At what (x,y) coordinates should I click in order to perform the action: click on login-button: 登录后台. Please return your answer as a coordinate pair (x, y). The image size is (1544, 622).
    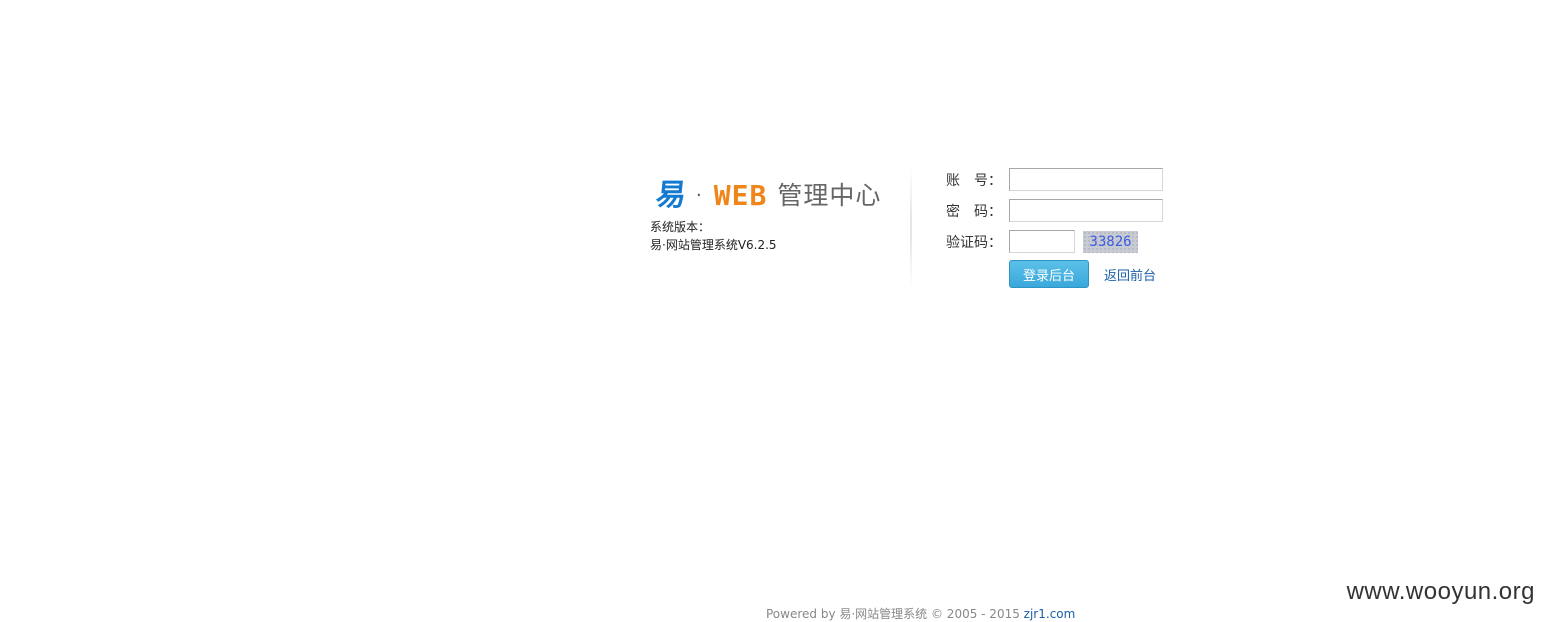
    Looking at the image, I should click on (1049, 274).